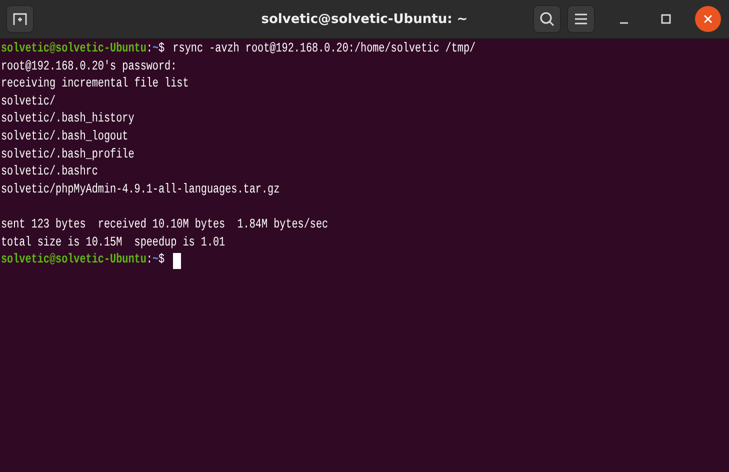 Image resolution: width=729 pixels, height=472 pixels. I want to click on menu-button, so click(581, 19).